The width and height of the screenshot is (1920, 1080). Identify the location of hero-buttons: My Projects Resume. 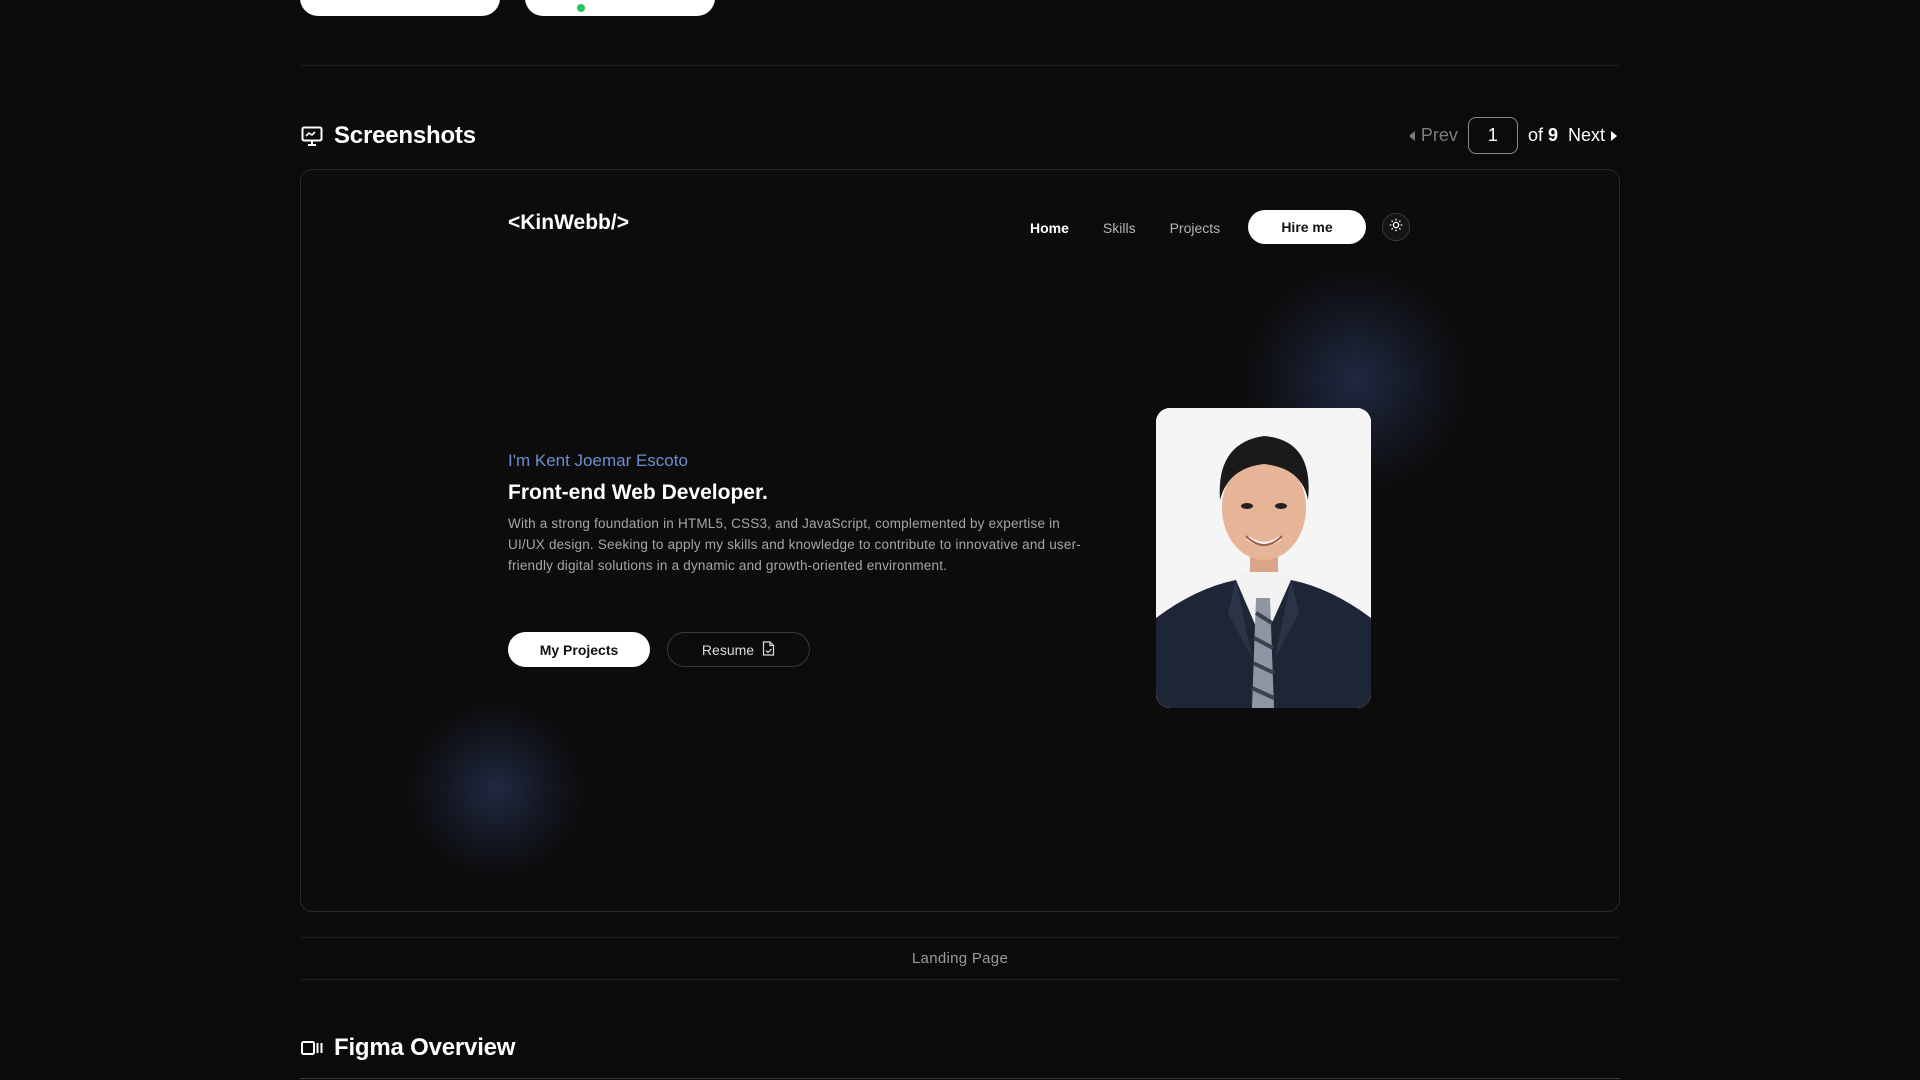
(659, 649).